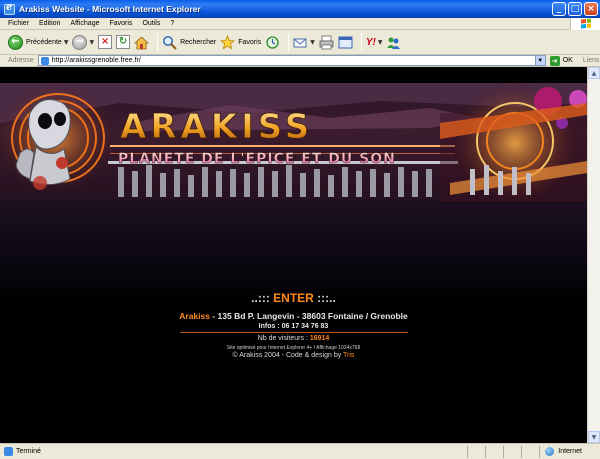 The width and height of the screenshot is (600, 459). What do you see at coordinates (9, 8) in the screenshot?
I see `ie-icon` at bounding box center [9, 8].